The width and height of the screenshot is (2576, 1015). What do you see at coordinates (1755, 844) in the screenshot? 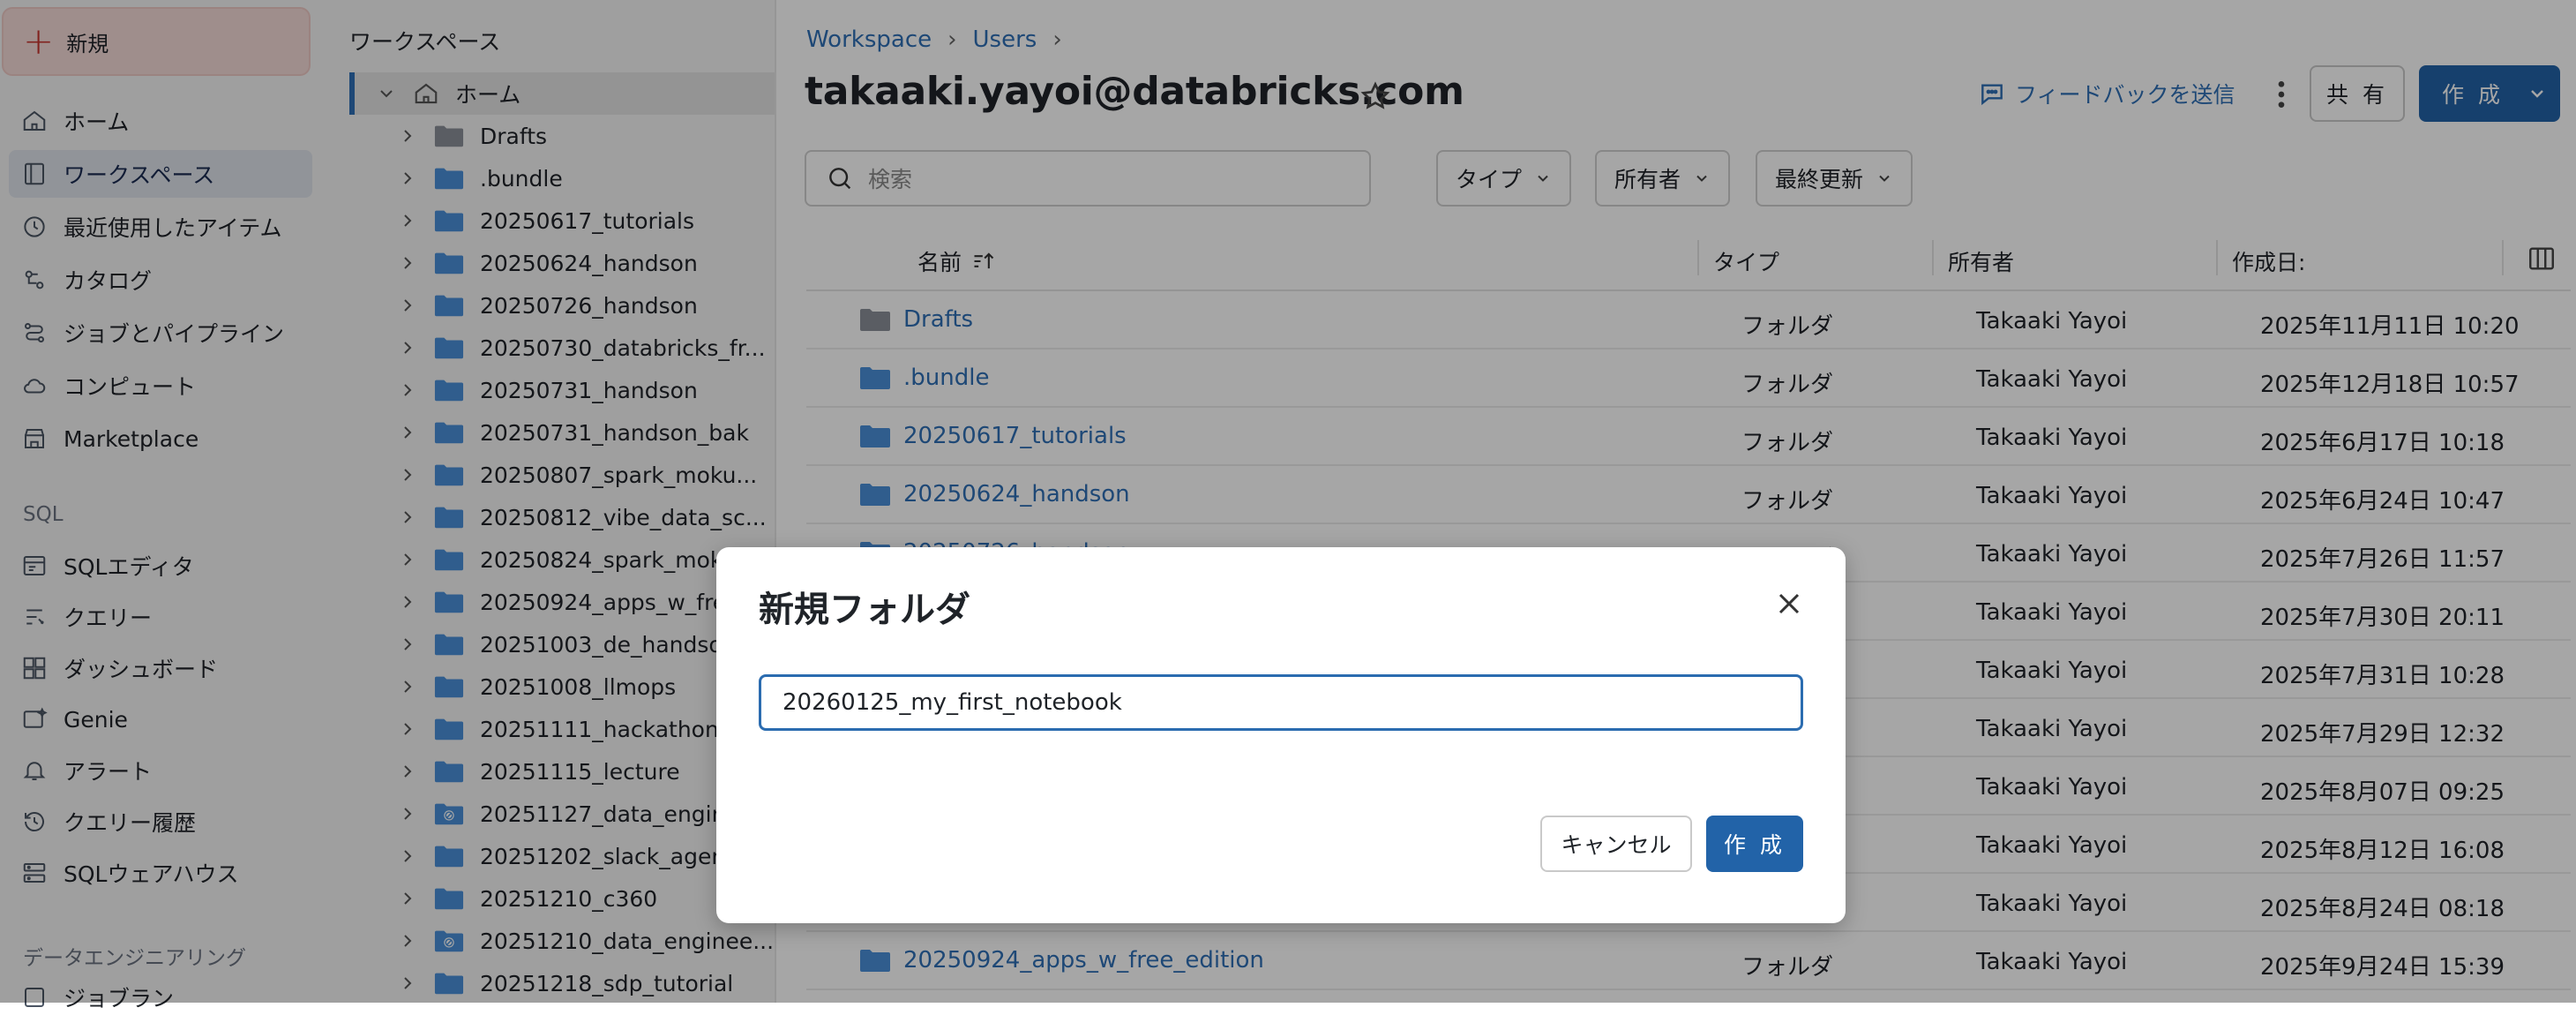
I see `create-folder-button: 作 成` at bounding box center [1755, 844].